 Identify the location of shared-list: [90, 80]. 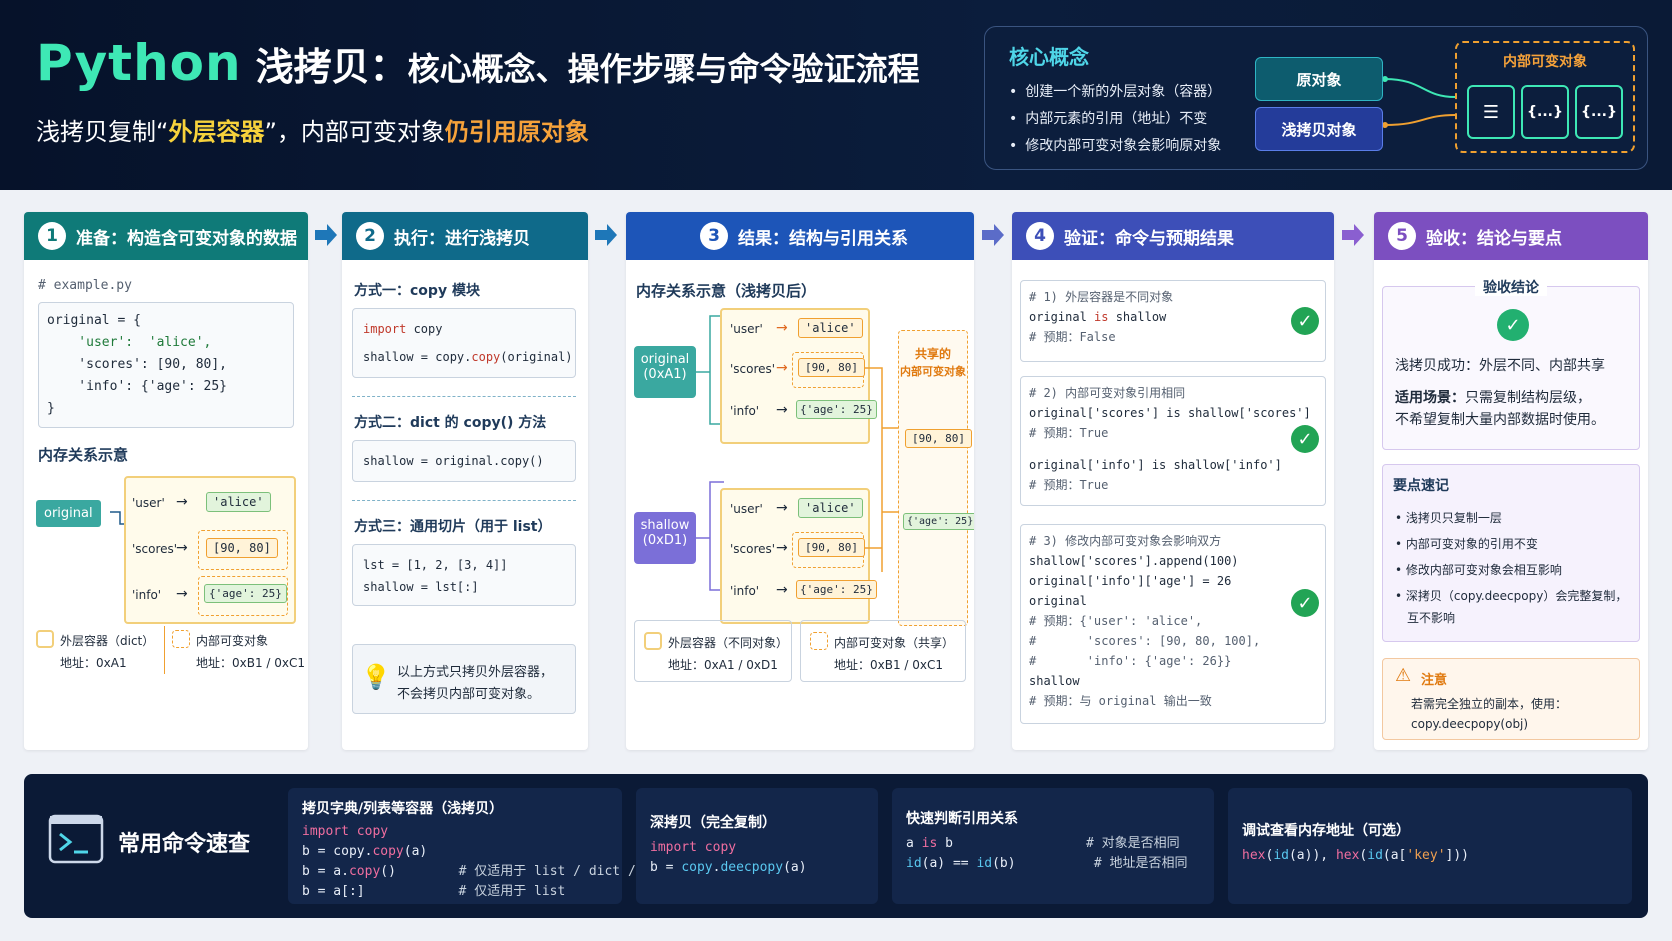
(938, 438).